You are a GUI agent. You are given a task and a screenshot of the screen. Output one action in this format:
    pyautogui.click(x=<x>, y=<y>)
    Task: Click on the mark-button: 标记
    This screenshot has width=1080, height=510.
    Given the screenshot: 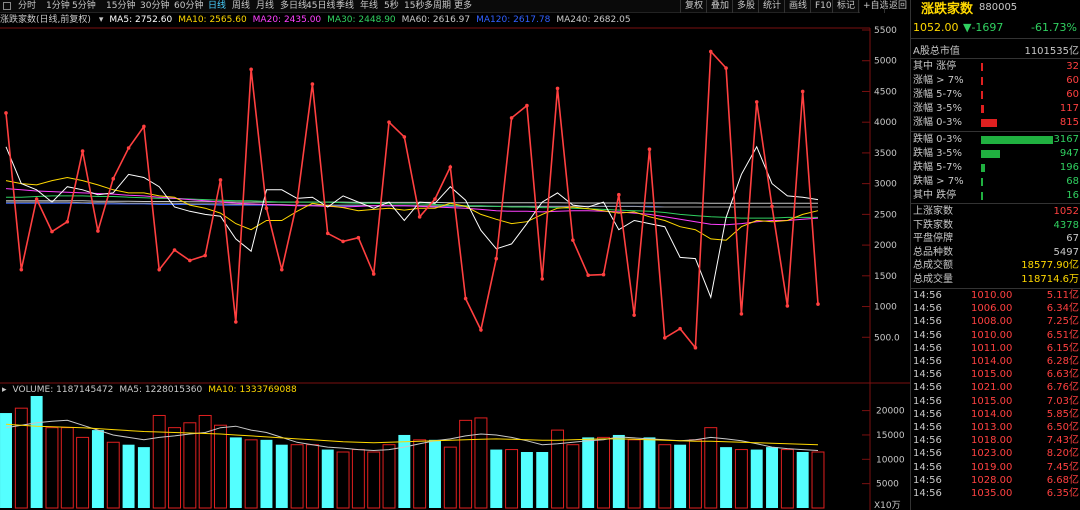 What is the action you would take?
    pyautogui.click(x=843, y=6)
    